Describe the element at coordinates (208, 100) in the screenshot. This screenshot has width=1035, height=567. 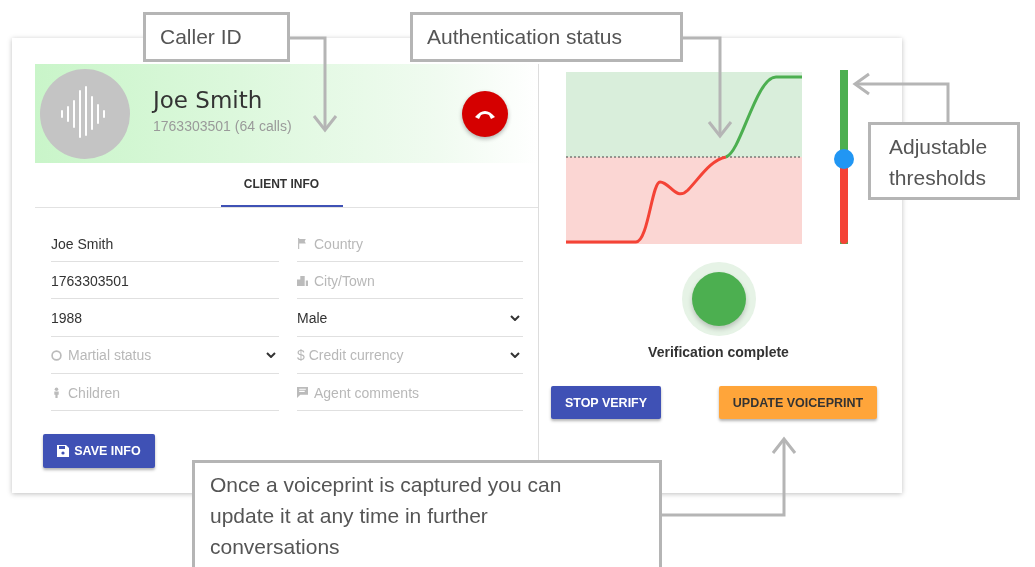
I see `caller-name: Joe Smith` at that location.